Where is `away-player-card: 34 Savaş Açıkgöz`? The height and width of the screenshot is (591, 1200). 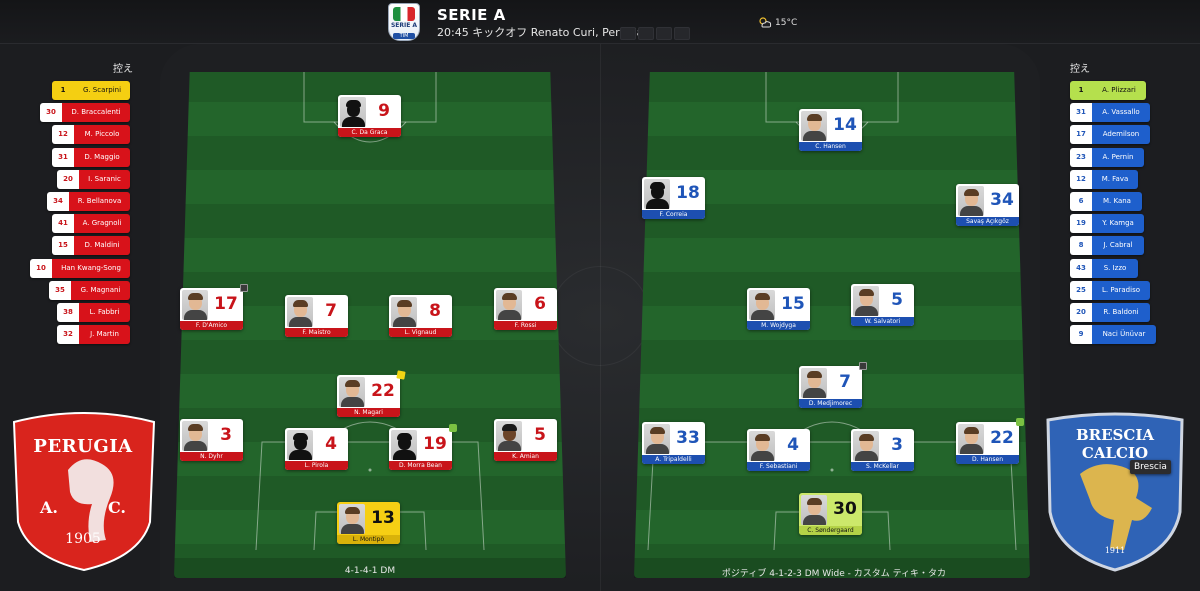 away-player-card: 34 Savaş Açıkgöz is located at coordinates (987, 205).